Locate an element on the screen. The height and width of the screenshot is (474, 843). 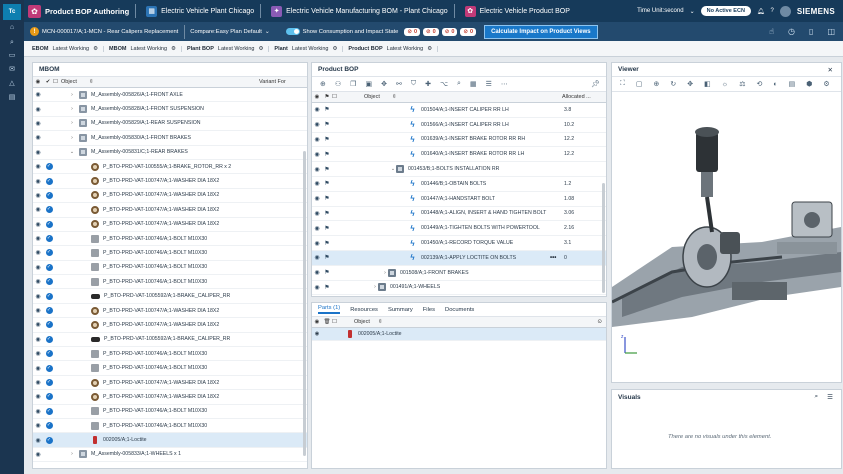
avatar is located at coordinates (785, 11).